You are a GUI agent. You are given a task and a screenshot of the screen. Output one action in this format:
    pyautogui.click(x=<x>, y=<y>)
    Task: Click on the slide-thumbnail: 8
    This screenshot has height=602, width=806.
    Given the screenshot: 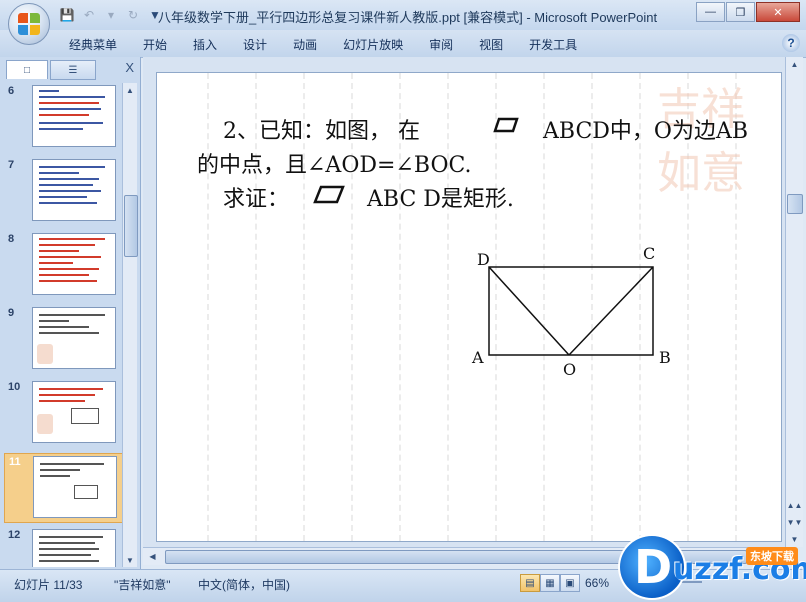 What is the action you would take?
    pyautogui.click(x=63, y=265)
    